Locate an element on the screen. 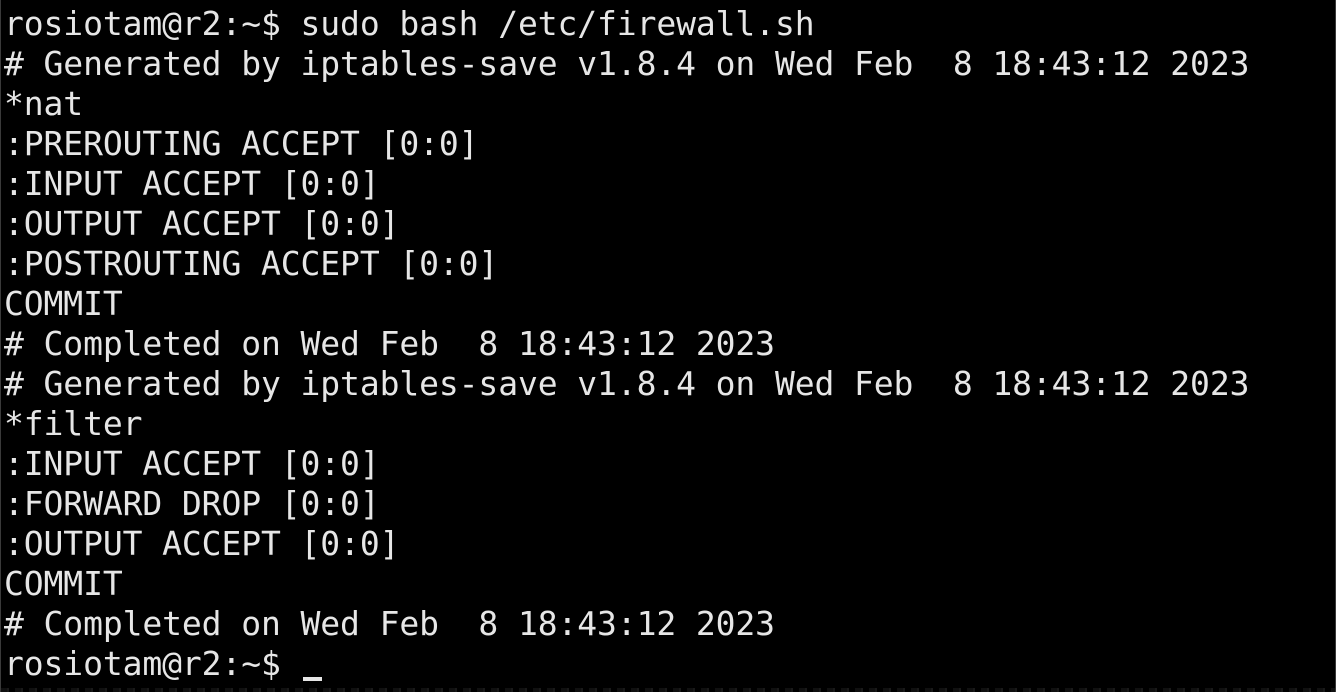 Image resolution: width=1336 pixels, height=692 pixels. text-cursor is located at coordinates (312, 679).